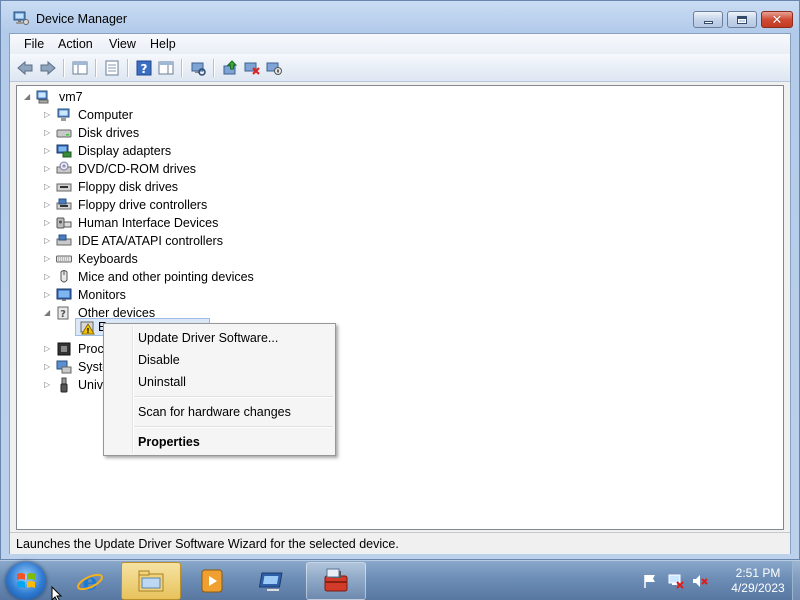  I want to click on tree-node-label: Disk drives, so click(109, 133).